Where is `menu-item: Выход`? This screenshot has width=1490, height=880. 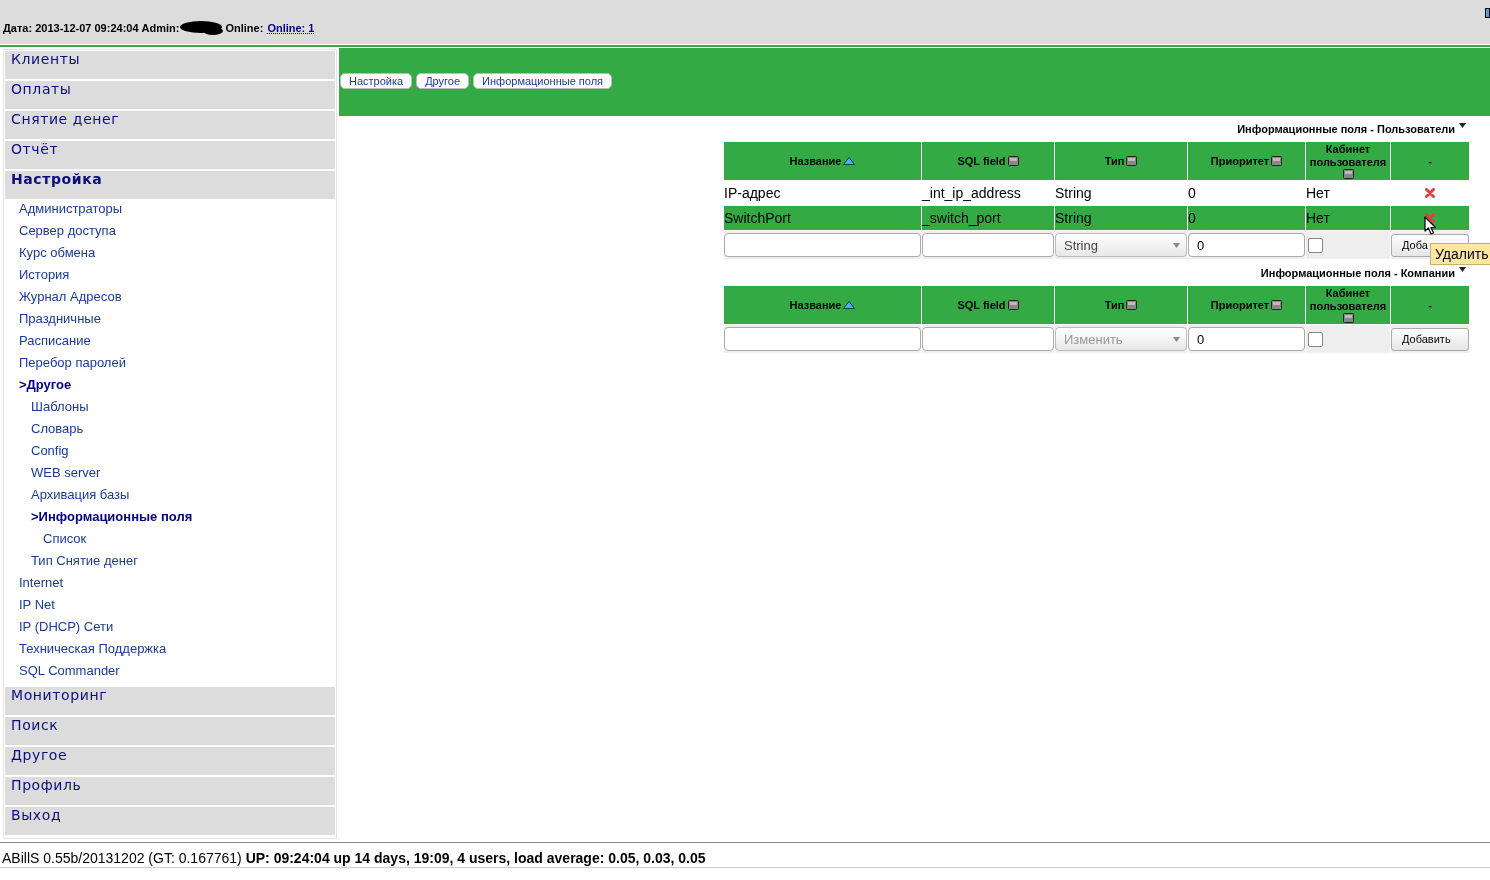 menu-item: Выход is located at coordinates (170, 821).